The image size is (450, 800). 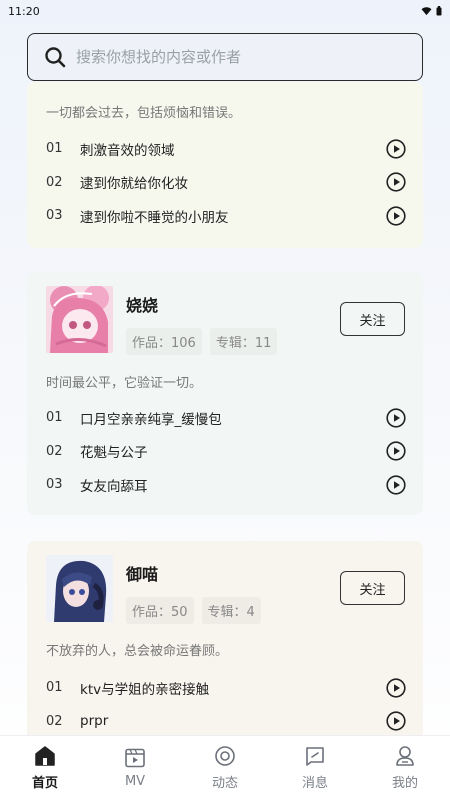 What do you see at coordinates (162, 320) in the screenshot?
I see `author-header: 娆娆 作品：106 专辑：11` at bounding box center [162, 320].